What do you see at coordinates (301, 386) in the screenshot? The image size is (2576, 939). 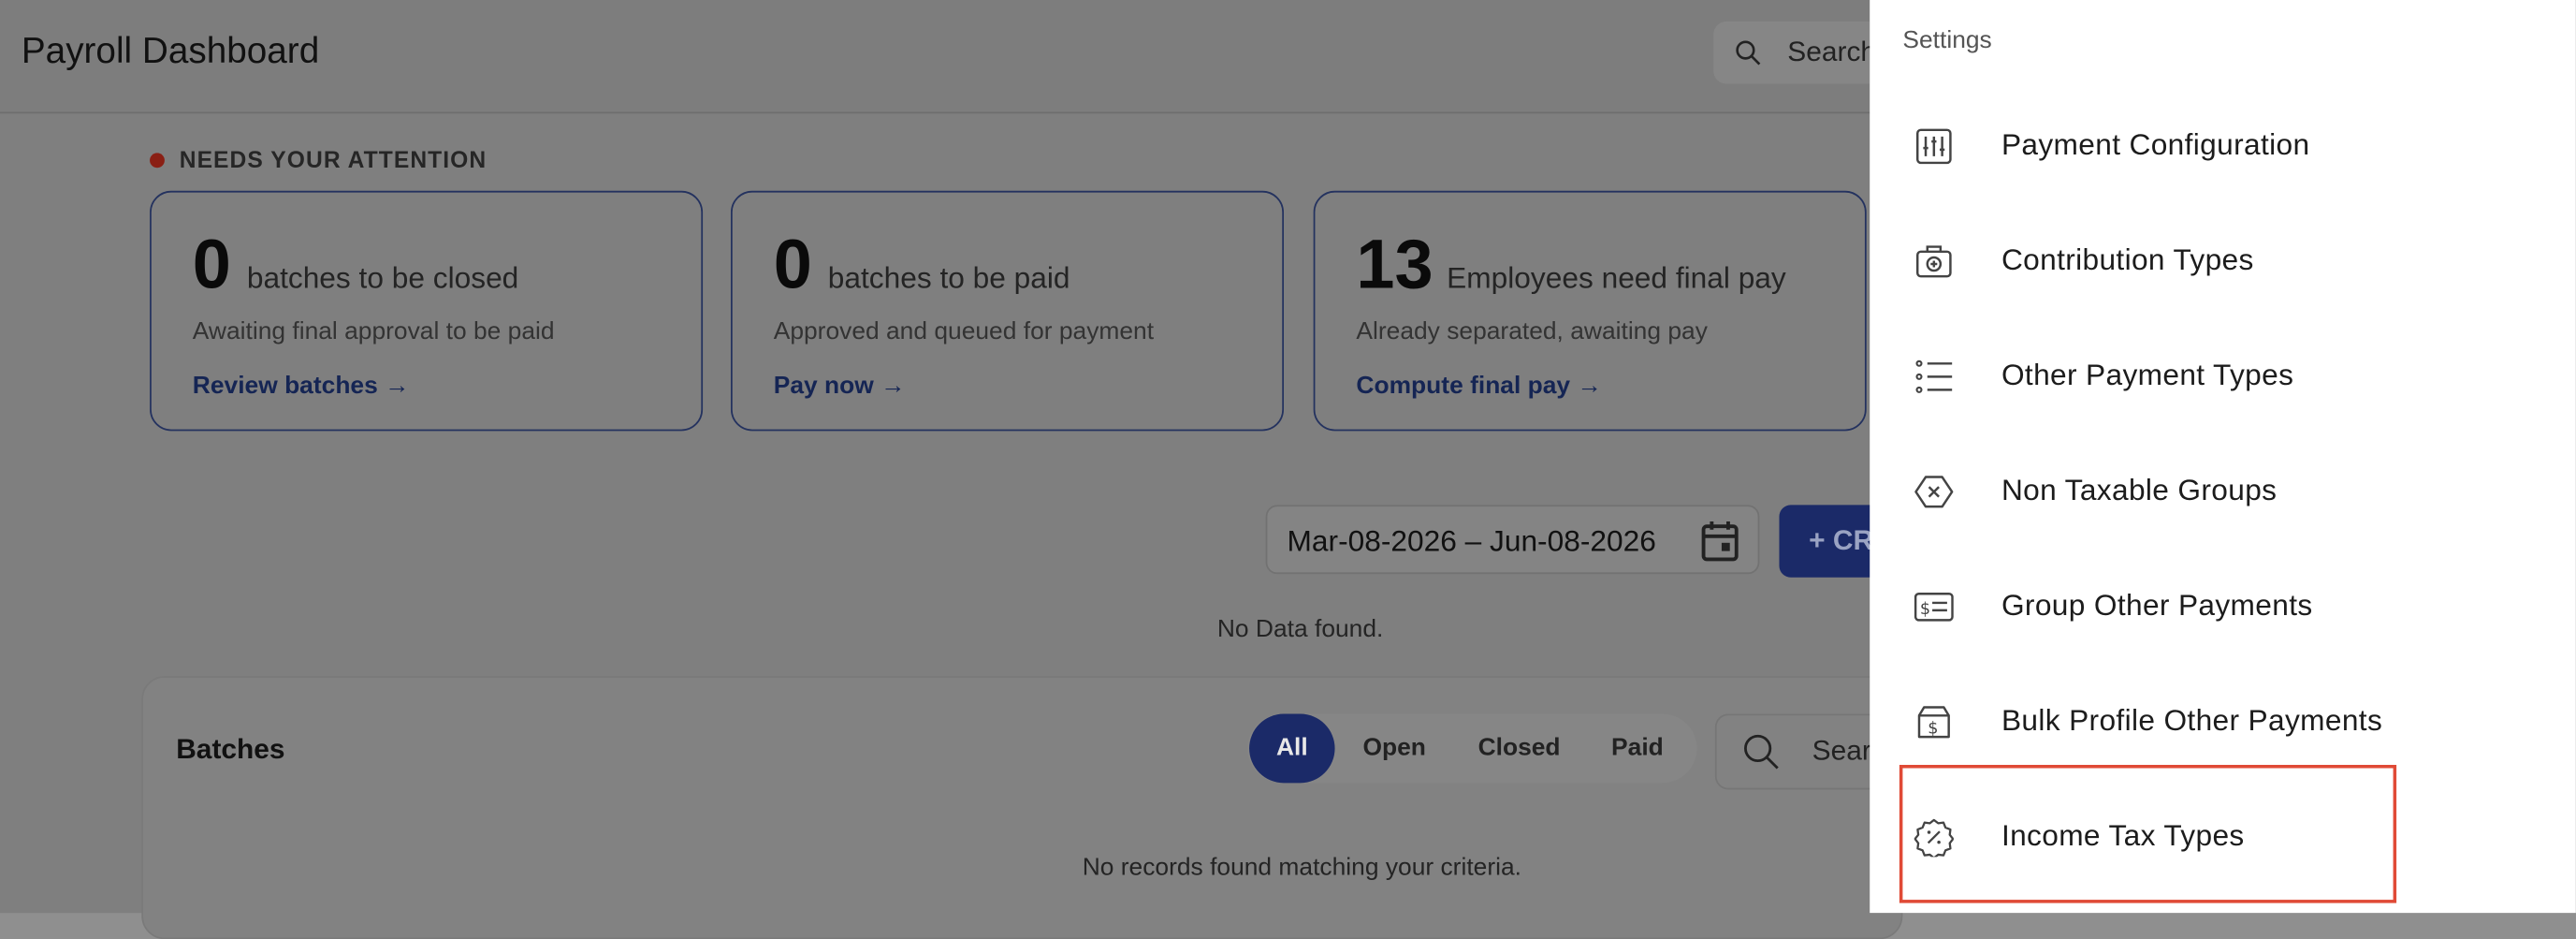 I see `review-batches-link: Review batches →` at bounding box center [301, 386].